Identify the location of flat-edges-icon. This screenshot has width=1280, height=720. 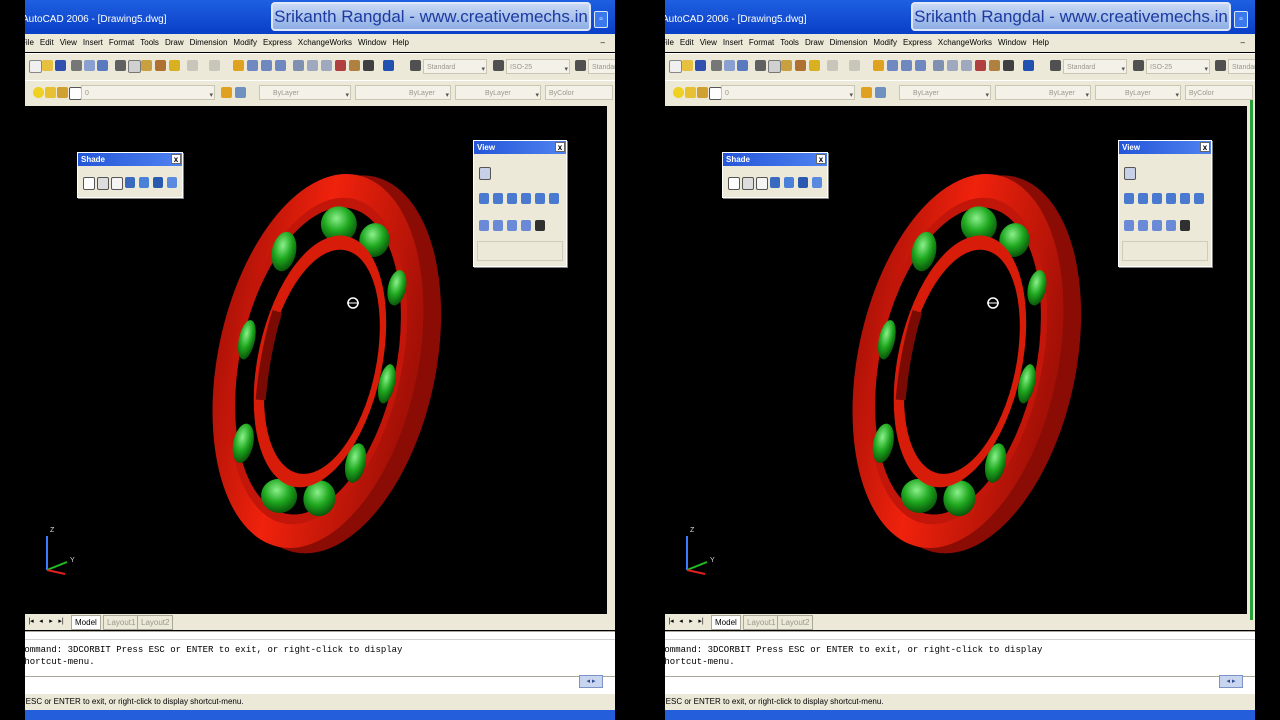
(158, 182).